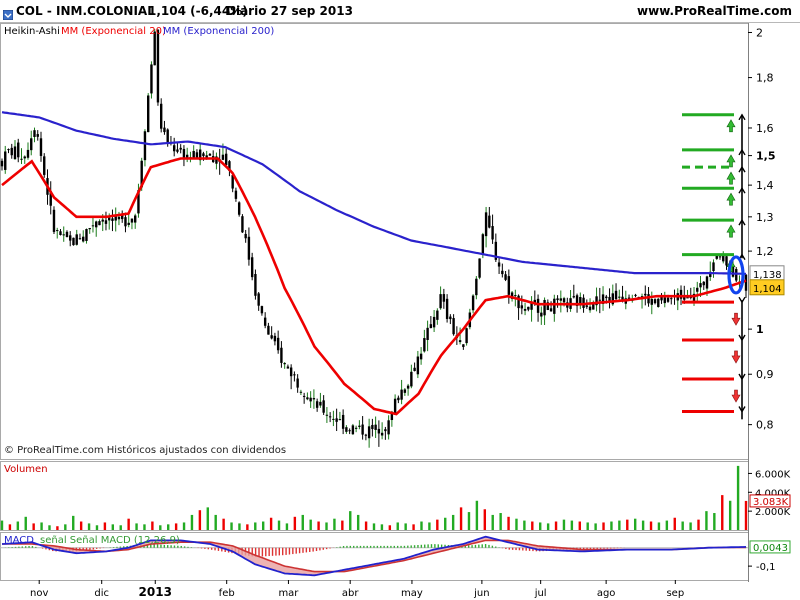 This screenshot has height=600, width=800. I want to click on symbol-name: COL - INM.COLONIAL, so click(85, 11).